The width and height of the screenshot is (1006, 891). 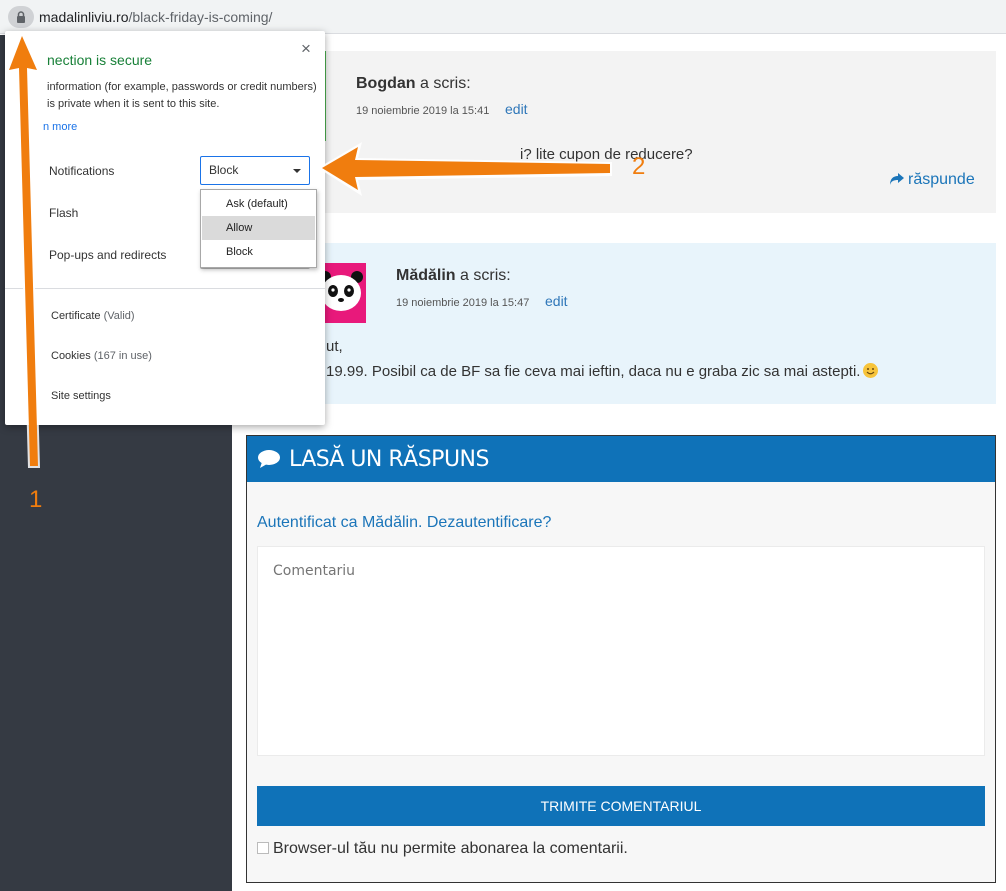 What do you see at coordinates (100, 60) in the screenshot?
I see `connection-status-title: nection is secure` at bounding box center [100, 60].